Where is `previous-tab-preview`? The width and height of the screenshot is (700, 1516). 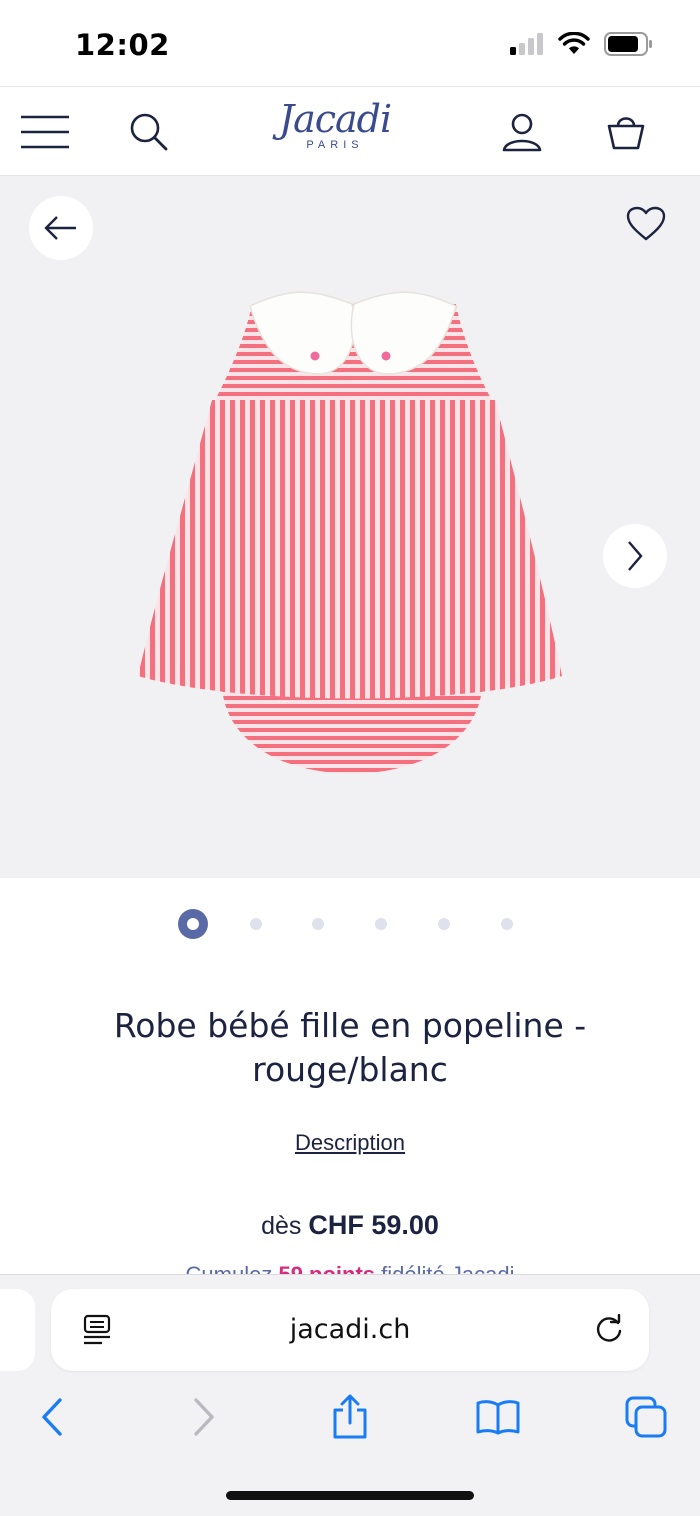 previous-tab-preview is located at coordinates (17, 1330).